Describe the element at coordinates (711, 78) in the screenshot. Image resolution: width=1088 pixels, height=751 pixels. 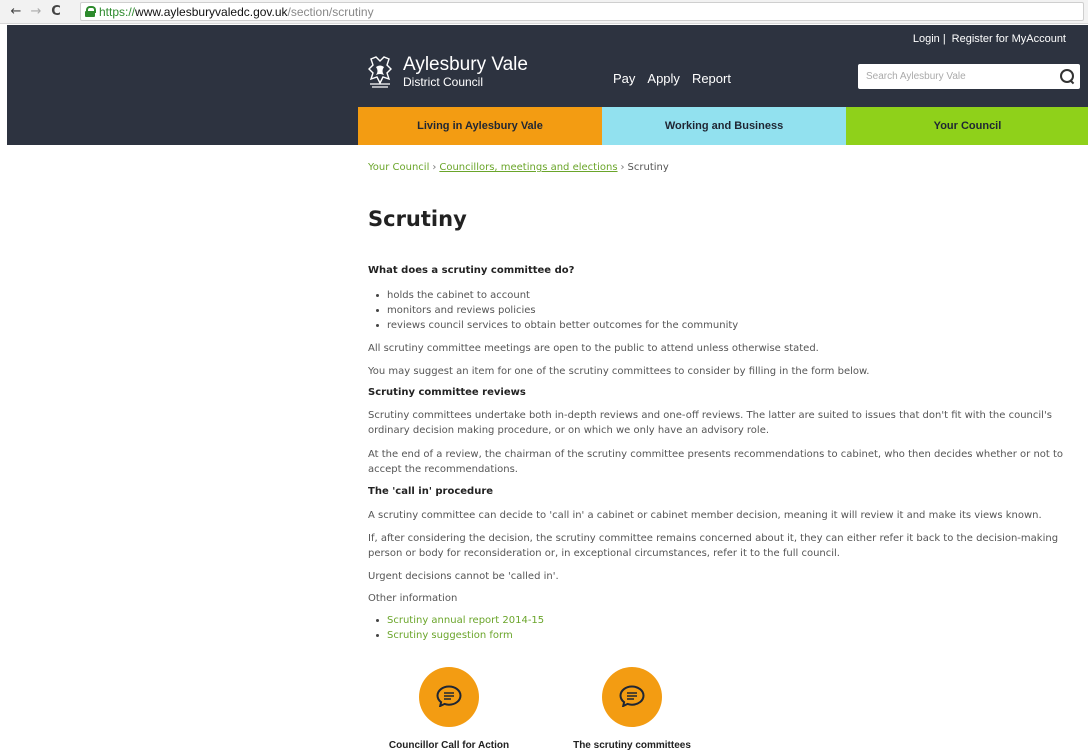
I see `nav-report: Report` at that location.